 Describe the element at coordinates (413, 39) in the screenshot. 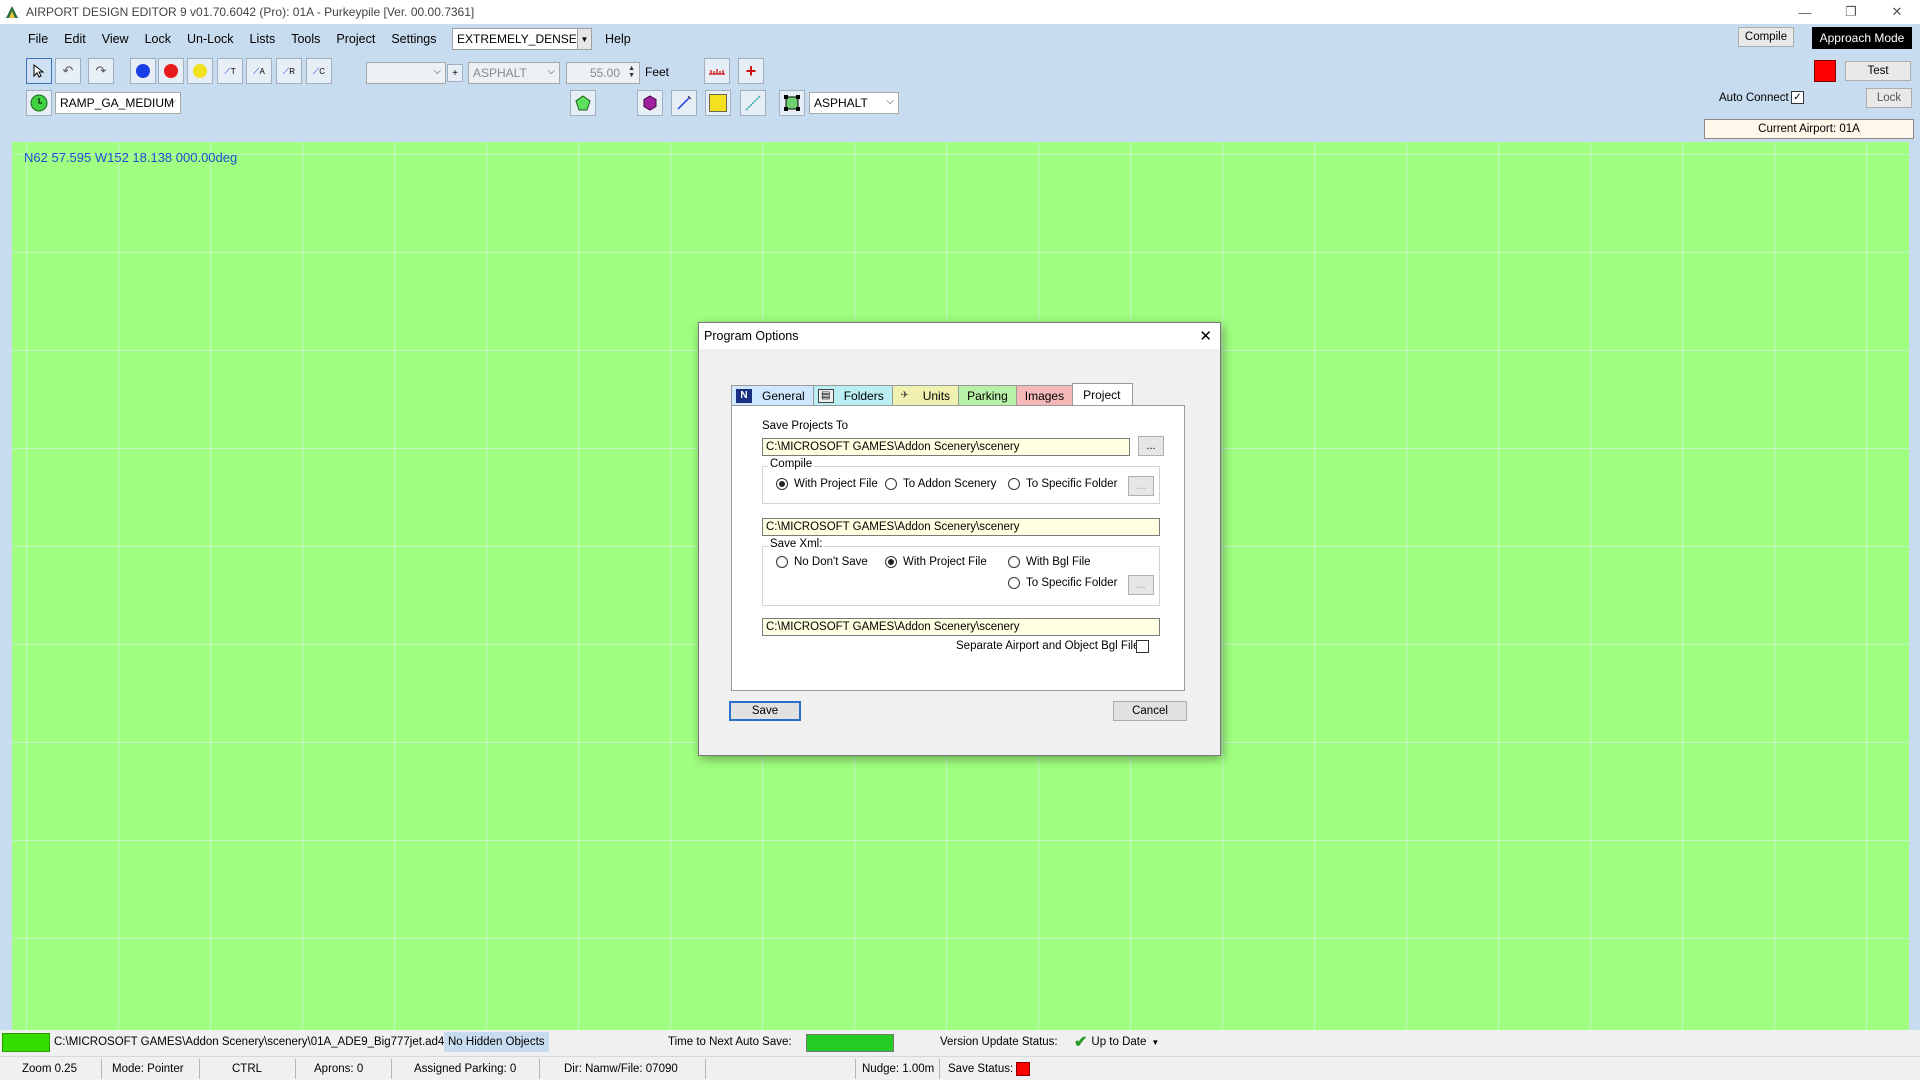

I see `menu-settings: Settings` at that location.